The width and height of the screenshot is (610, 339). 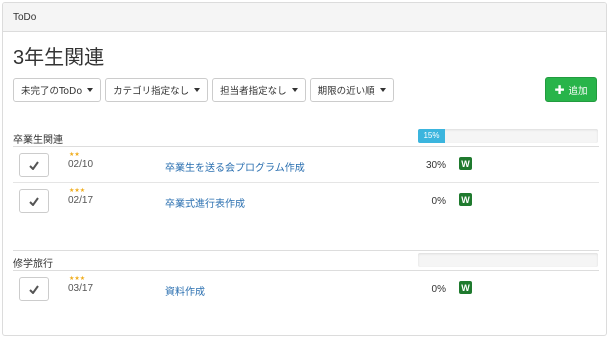 I want to click on group-header: 修学旅行, so click(x=306, y=261).